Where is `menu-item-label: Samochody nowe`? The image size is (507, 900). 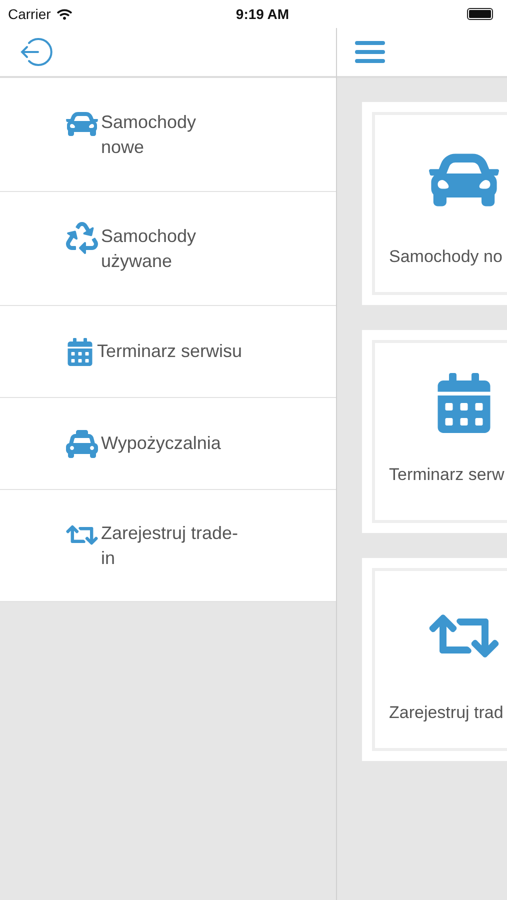
menu-item-label: Samochody nowe is located at coordinates (148, 134).